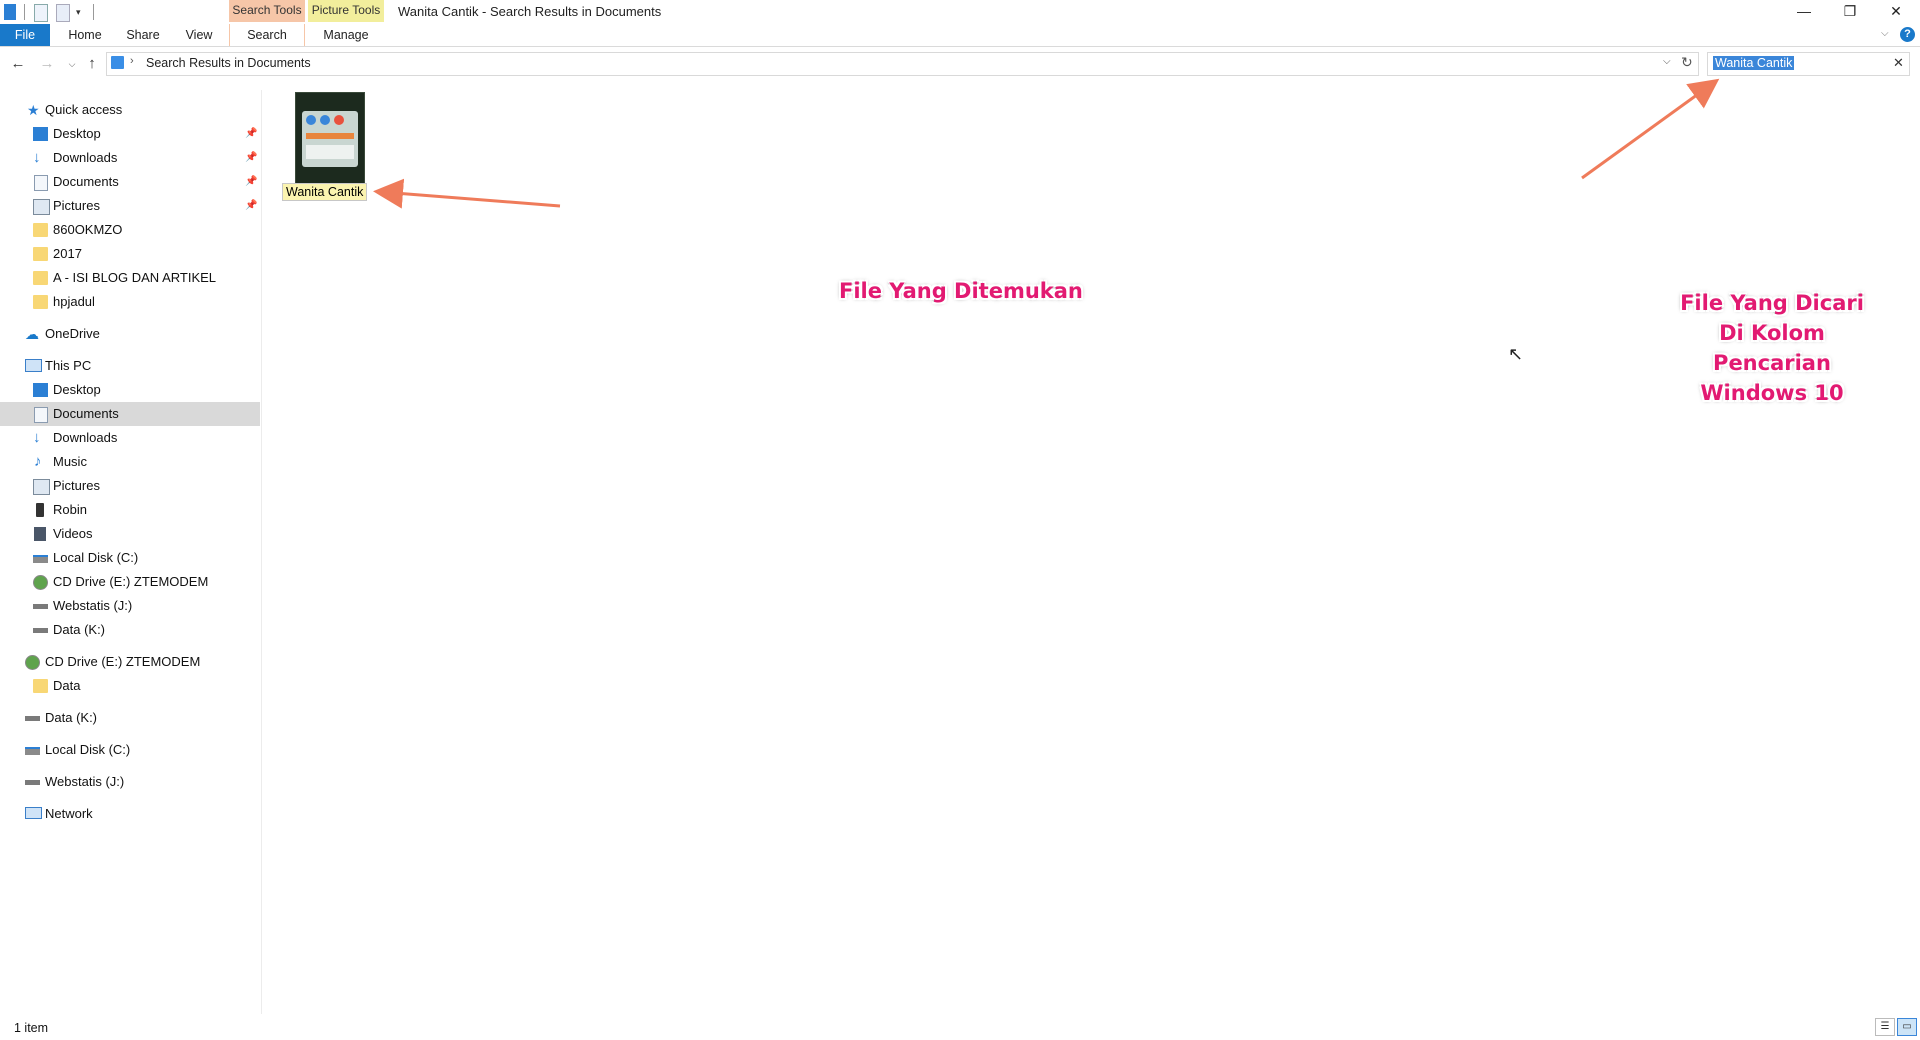 Image resolution: width=1920 pixels, height=1040 pixels. What do you see at coordinates (1046, 143) in the screenshot?
I see `annotation-arrows` at bounding box center [1046, 143].